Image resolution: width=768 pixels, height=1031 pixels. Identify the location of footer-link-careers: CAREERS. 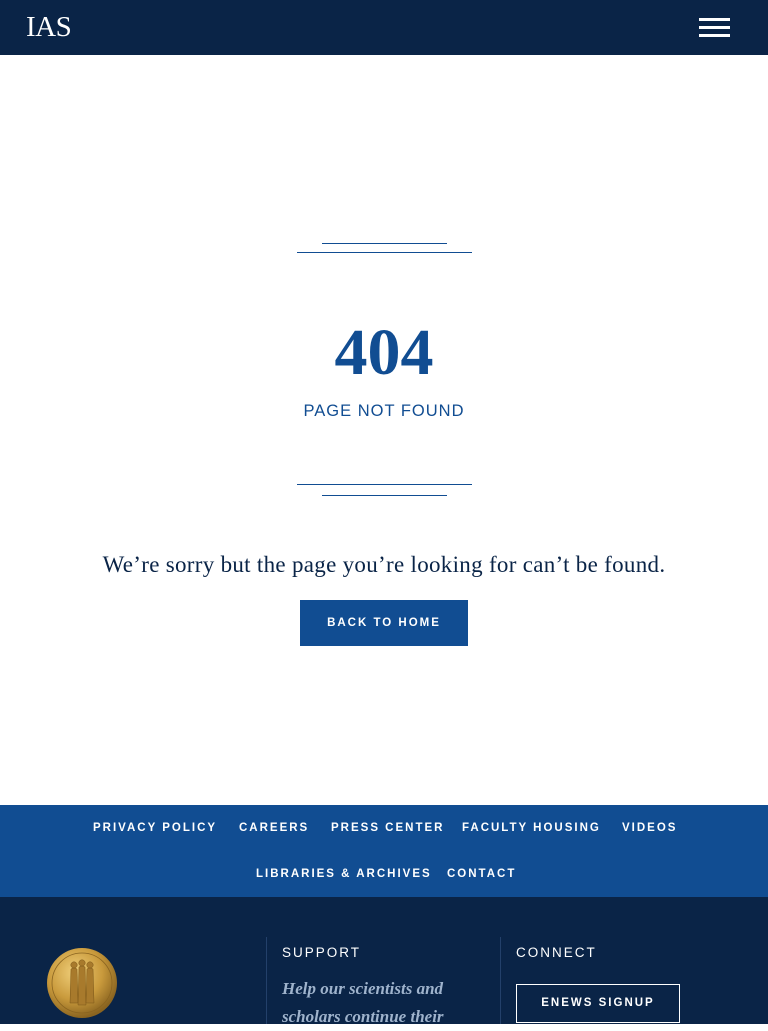
(274, 828).